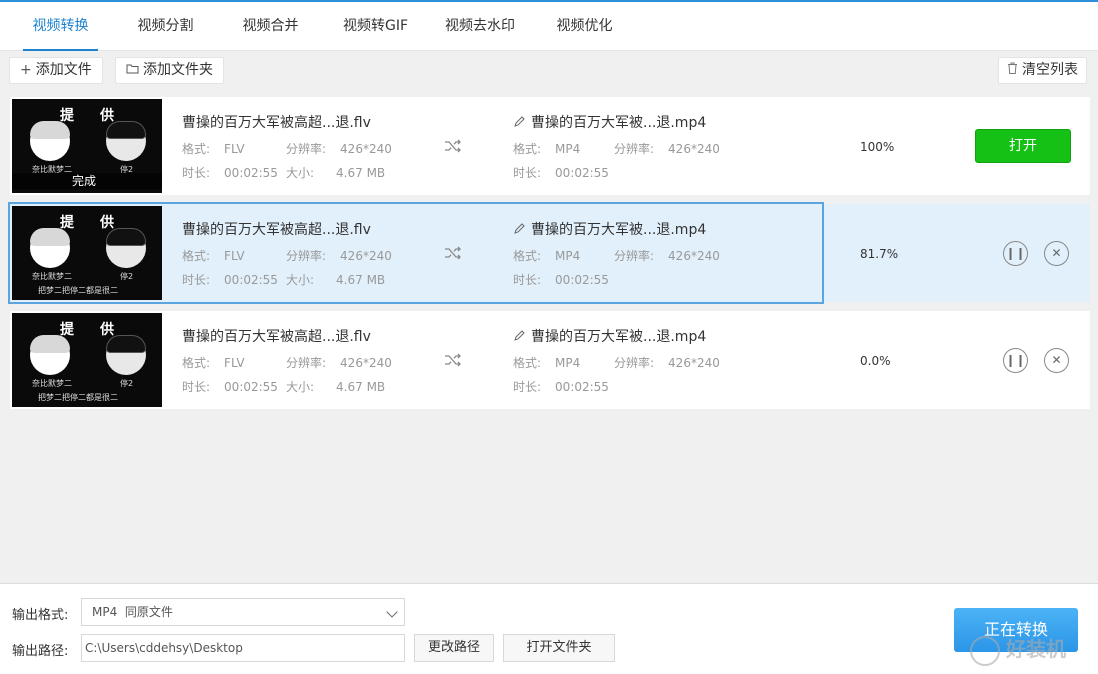 This screenshot has height=674, width=1098. I want to click on output-path-field: C:\Users\cddehsy\Desktop, so click(243, 648).